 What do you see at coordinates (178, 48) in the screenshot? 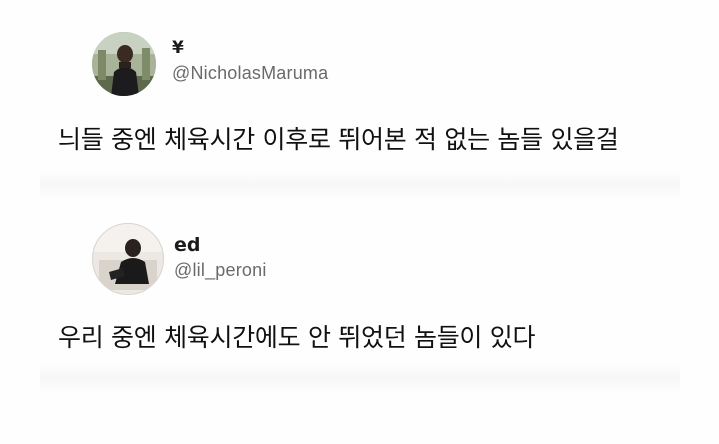
I see `display-name: ¥` at bounding box center [178, 48].